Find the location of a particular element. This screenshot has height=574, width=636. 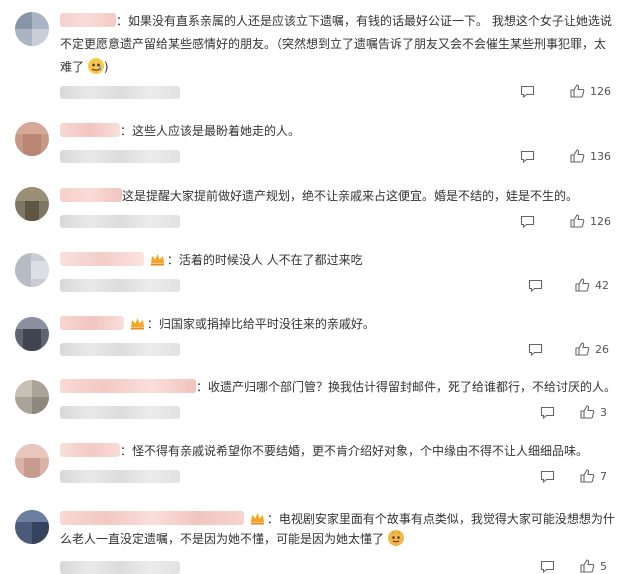

comment-text-line: 这是提醒大家提前做好遗产规划，绝不让亲戚来占这便宜。婚是不结的，娃是不生的。 is located at coordinates (319, 196).